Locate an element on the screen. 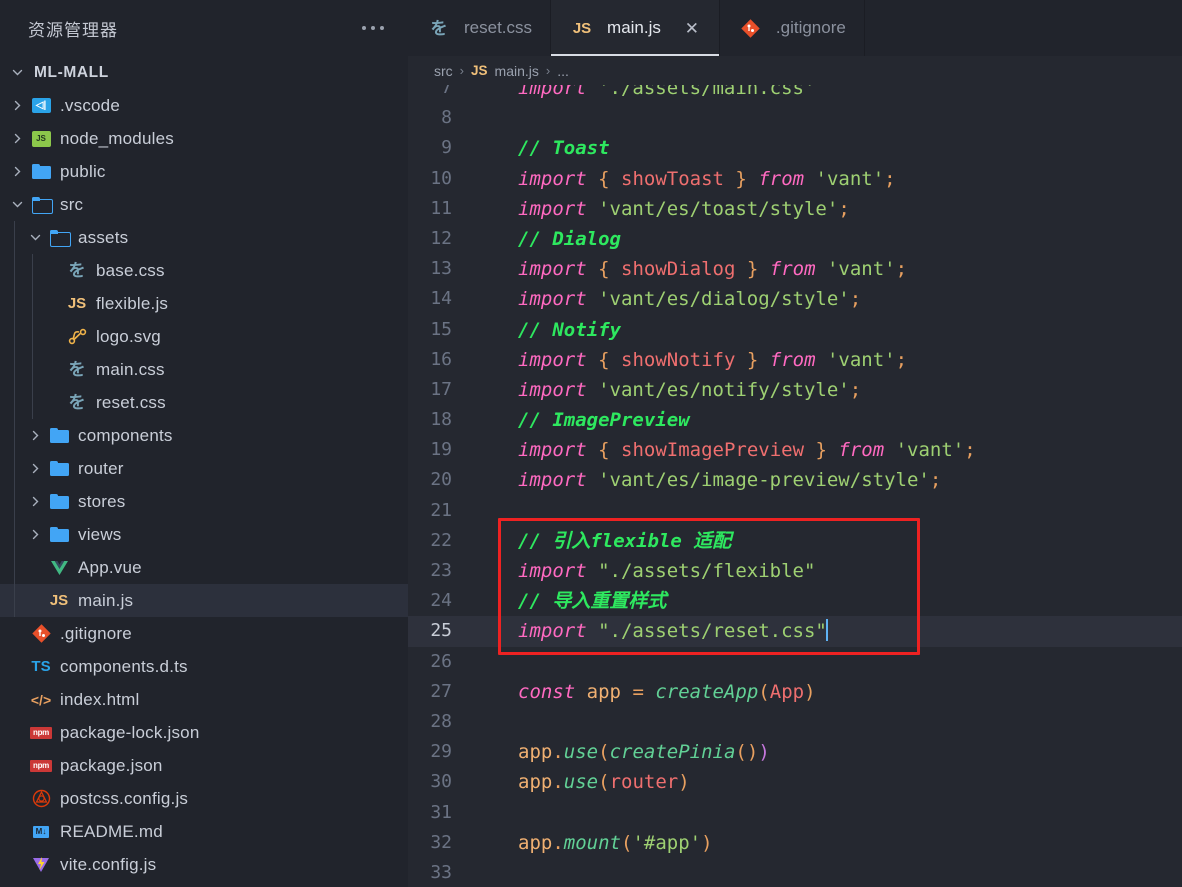 The width and height of the screenshot is (1182, 887). line-text: // 引入flexible 适配 is located at coordinates (600, 541).